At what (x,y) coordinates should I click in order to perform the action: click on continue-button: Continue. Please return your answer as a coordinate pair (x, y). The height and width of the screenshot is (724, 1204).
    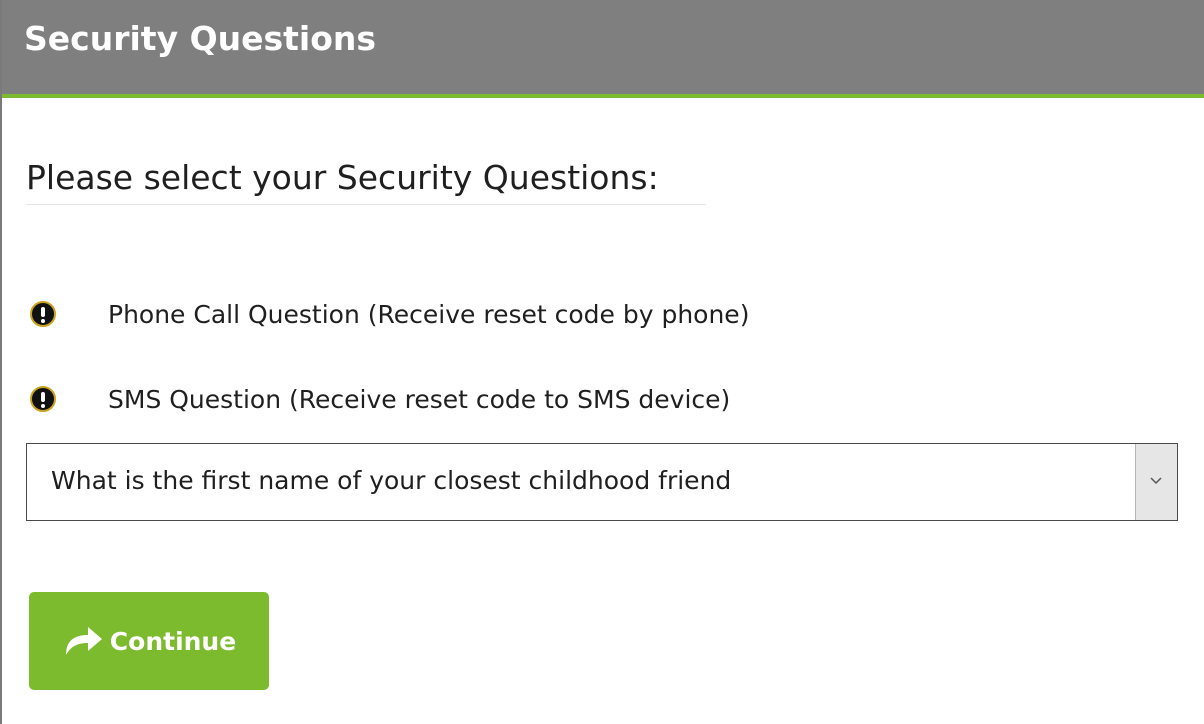
    Looking at the image, I should click on (149, 641).